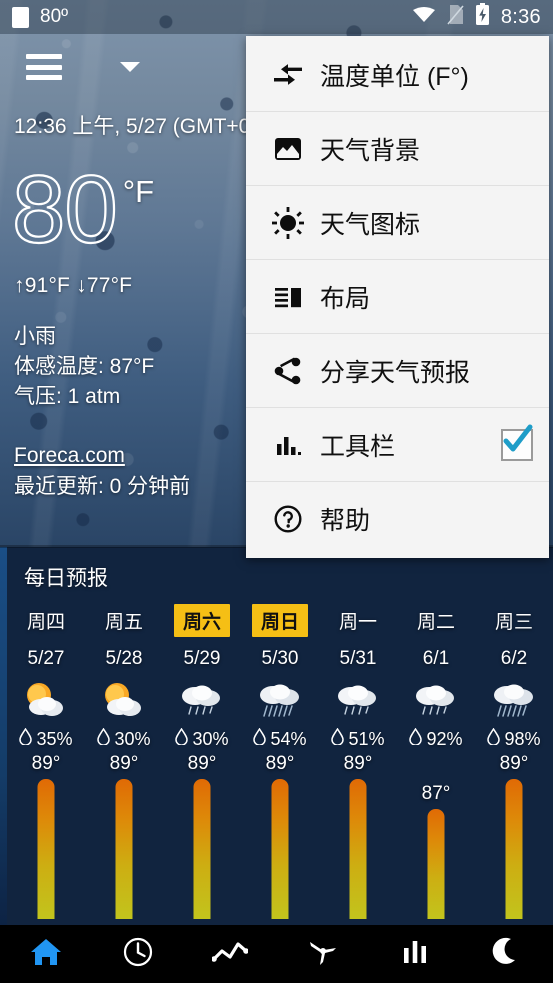  Describe the element at coordinates (66, 578) in the screenshot. I see `daily-forecast-title: 每日预报` at that location.